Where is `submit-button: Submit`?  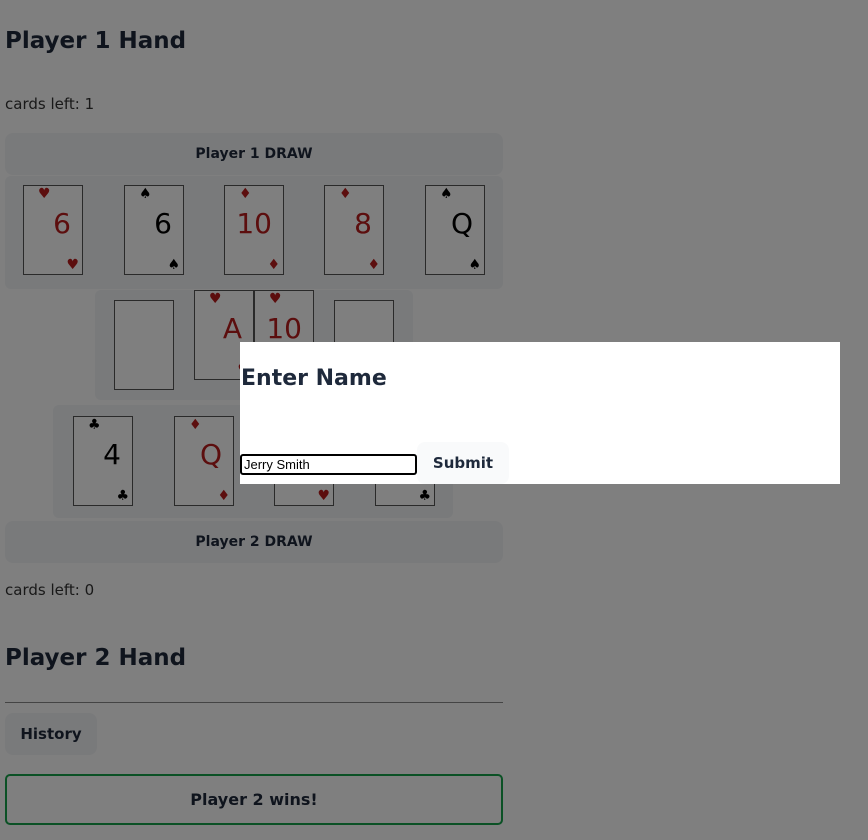 submit-button: Submit is located at coordinates (463, 463).